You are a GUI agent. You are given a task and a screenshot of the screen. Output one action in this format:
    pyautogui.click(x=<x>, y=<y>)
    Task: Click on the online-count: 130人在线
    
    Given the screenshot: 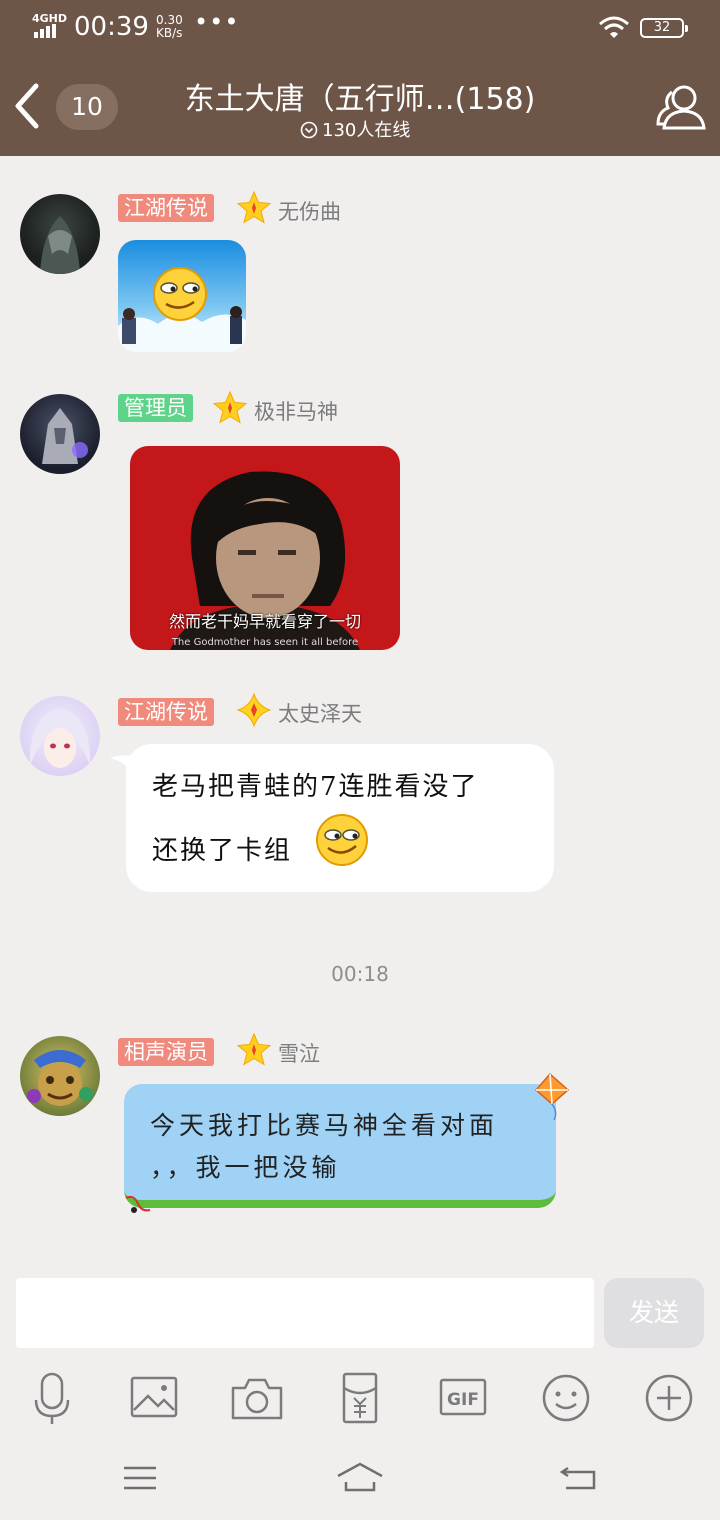 What is the action you would take?
    pyautogui.click(x=355, y=129)
    